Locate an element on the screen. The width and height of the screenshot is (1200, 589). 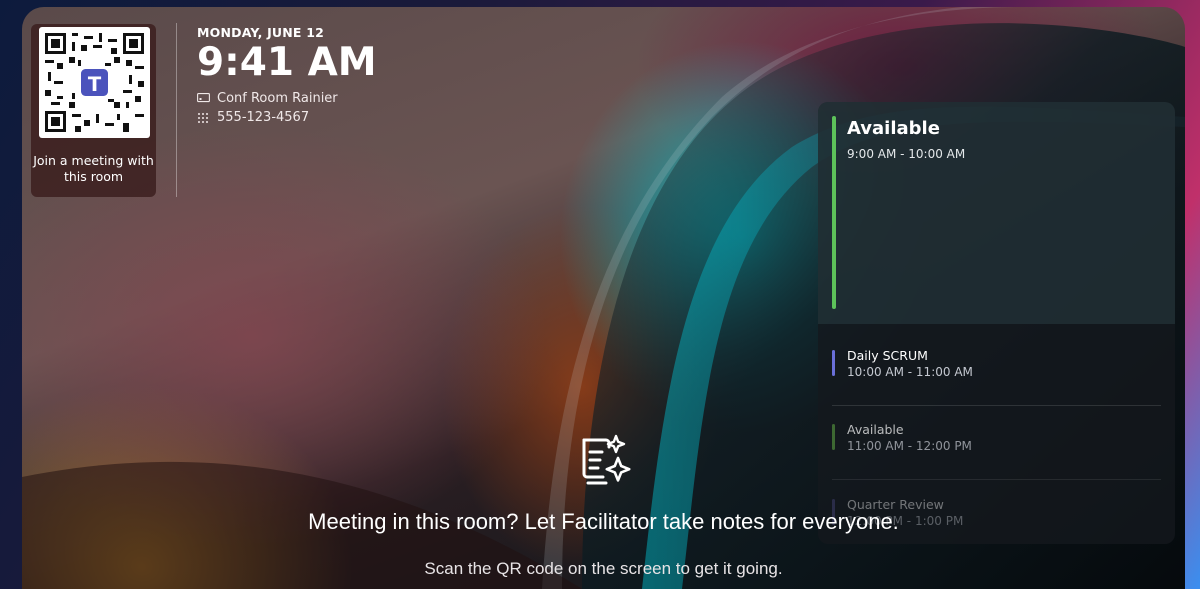
room-phone: 555-123-4567 is located at coordinates (263, 117).